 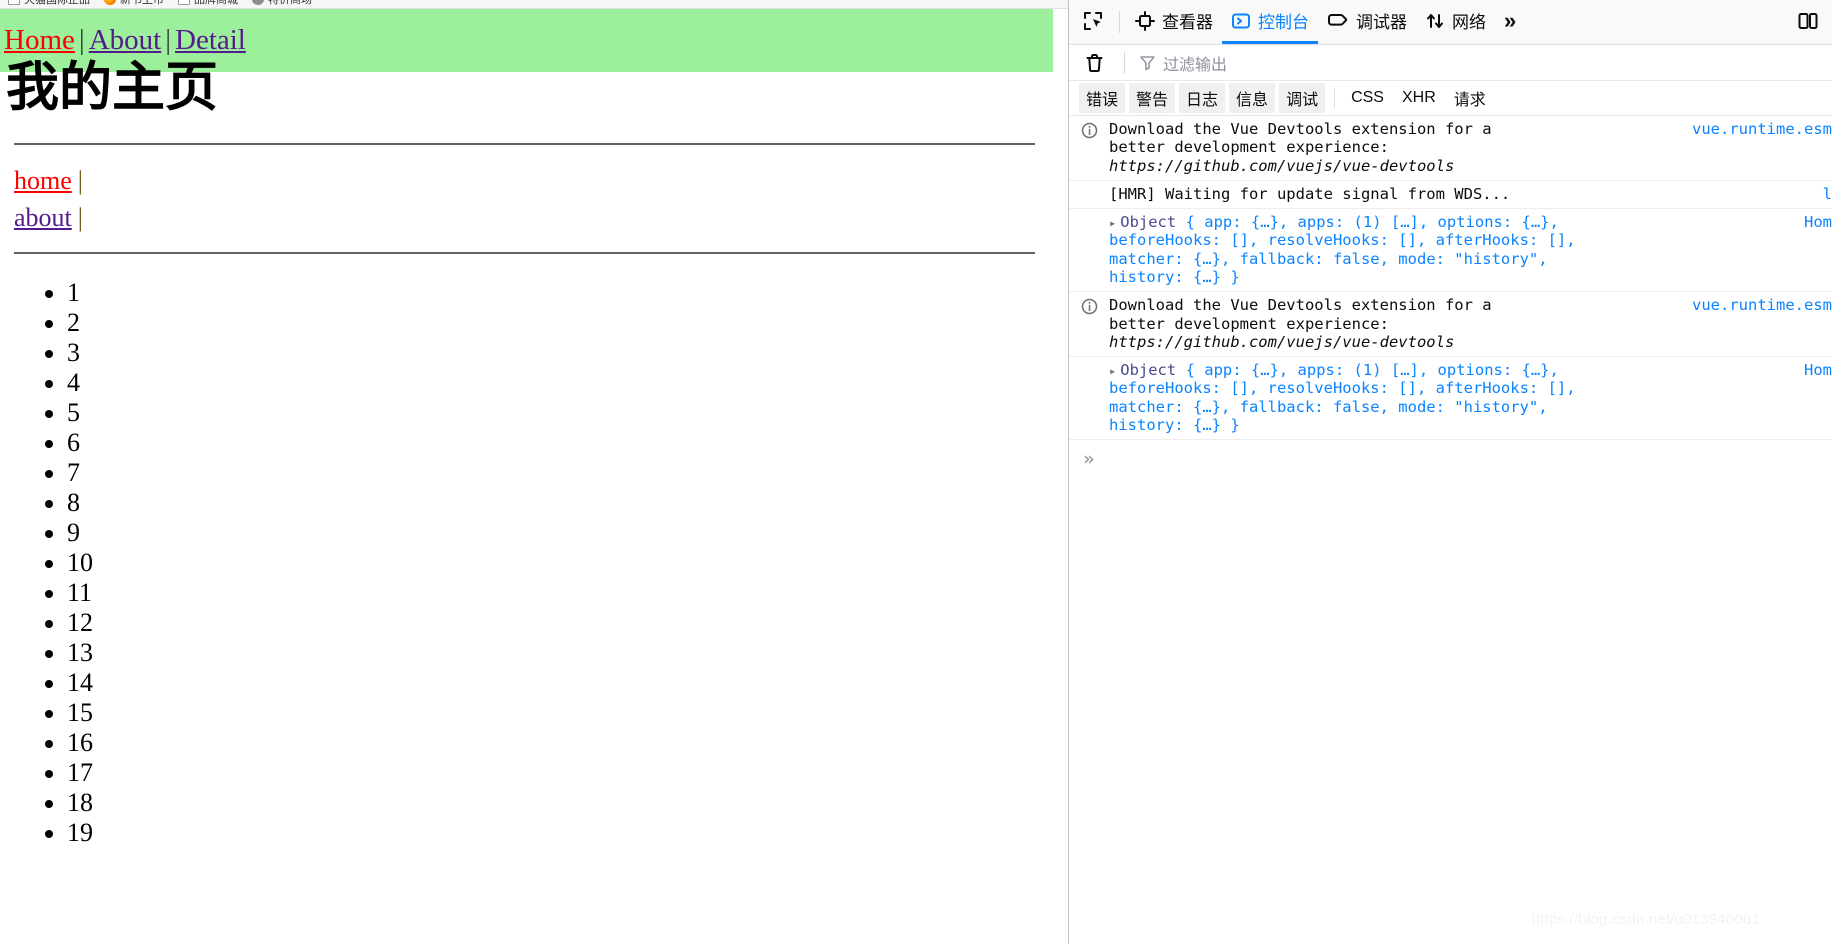 I want to click on trash-icon, so click(x=1094, y=62).